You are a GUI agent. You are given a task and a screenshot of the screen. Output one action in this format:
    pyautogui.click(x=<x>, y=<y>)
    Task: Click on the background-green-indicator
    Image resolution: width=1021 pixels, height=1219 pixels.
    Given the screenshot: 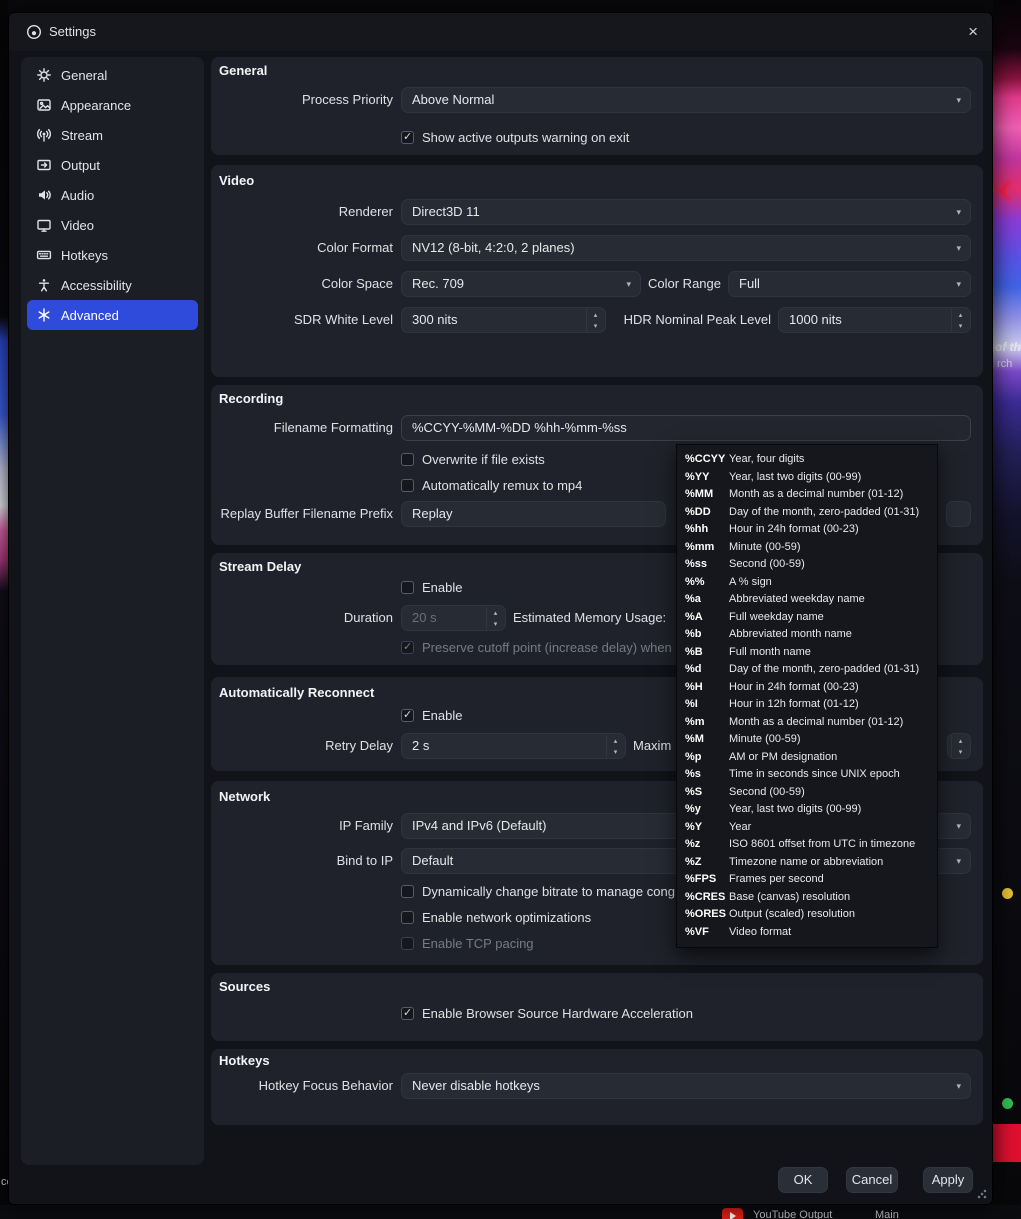 What is the action you would take?
    pyautogui.click(x=1007, y=1103)
    